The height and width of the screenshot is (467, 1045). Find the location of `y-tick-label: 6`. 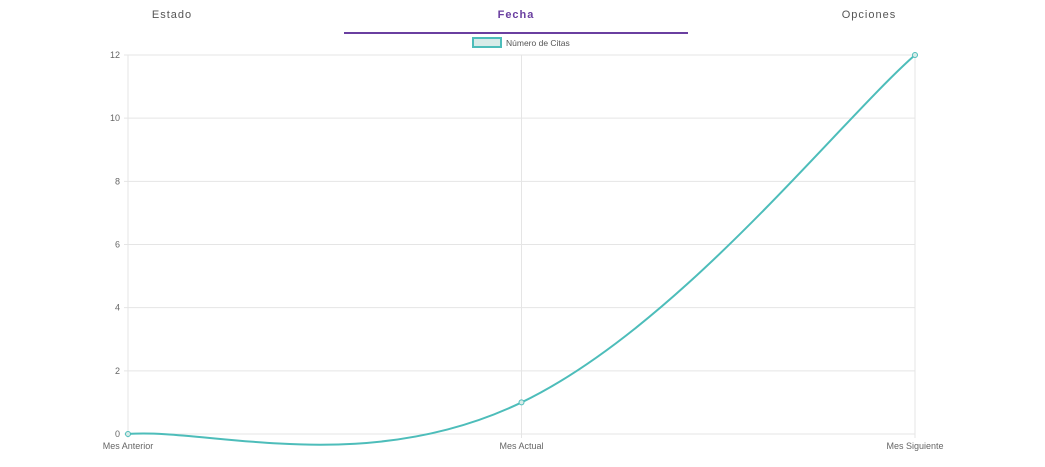

y-tick-label: 6 is located at coordinates (117, 245).